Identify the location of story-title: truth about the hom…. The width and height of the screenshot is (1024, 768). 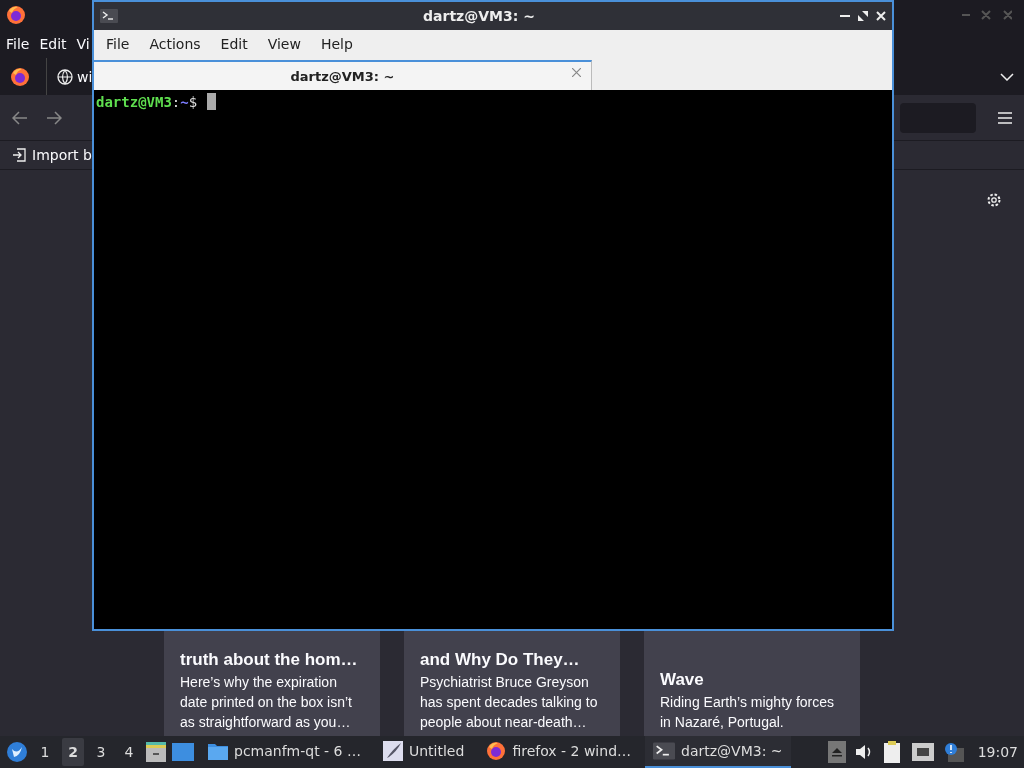
(269, 660).